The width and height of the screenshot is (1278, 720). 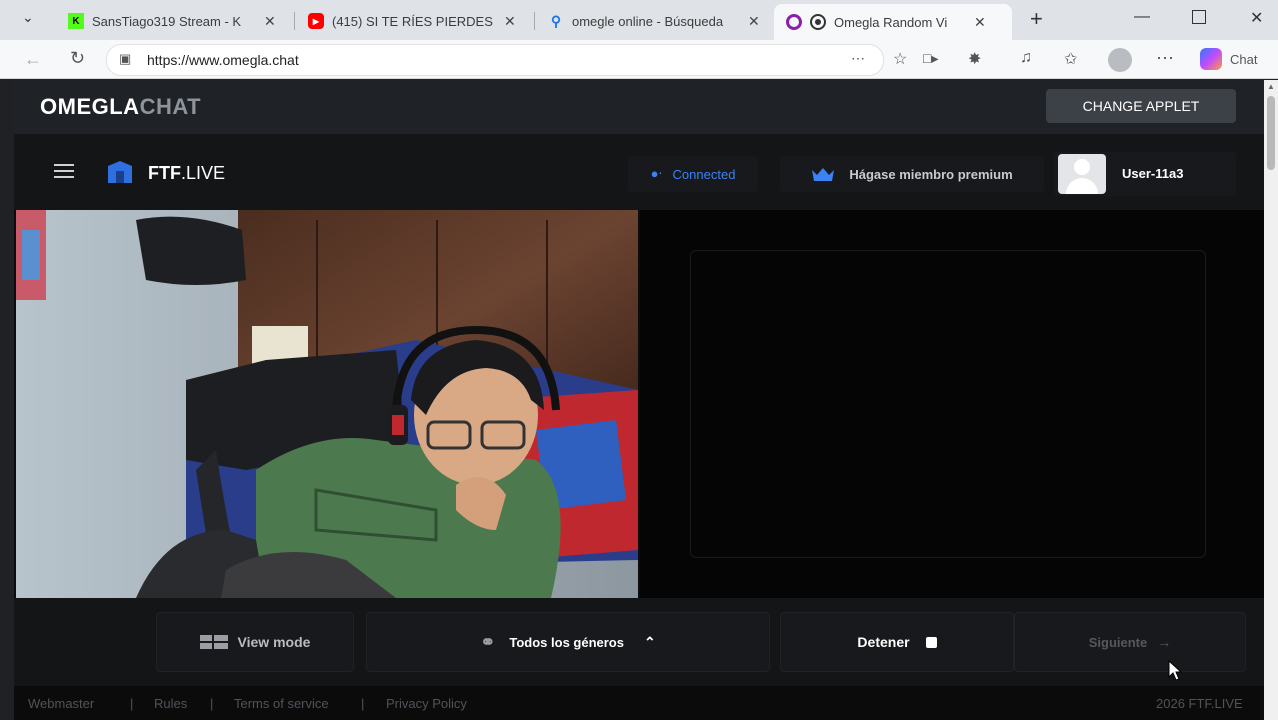 I want to click on connection-status-label: Connected, so click(x=704, y=174).